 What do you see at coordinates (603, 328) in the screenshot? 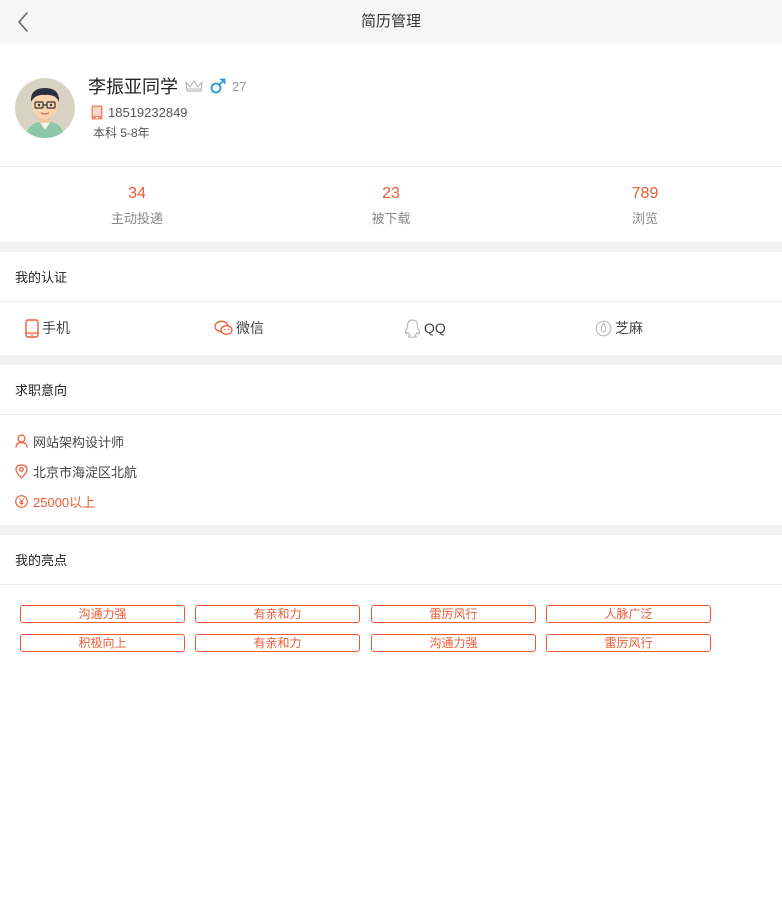
I see `sesame-icon` at bounding box center [603, 328].